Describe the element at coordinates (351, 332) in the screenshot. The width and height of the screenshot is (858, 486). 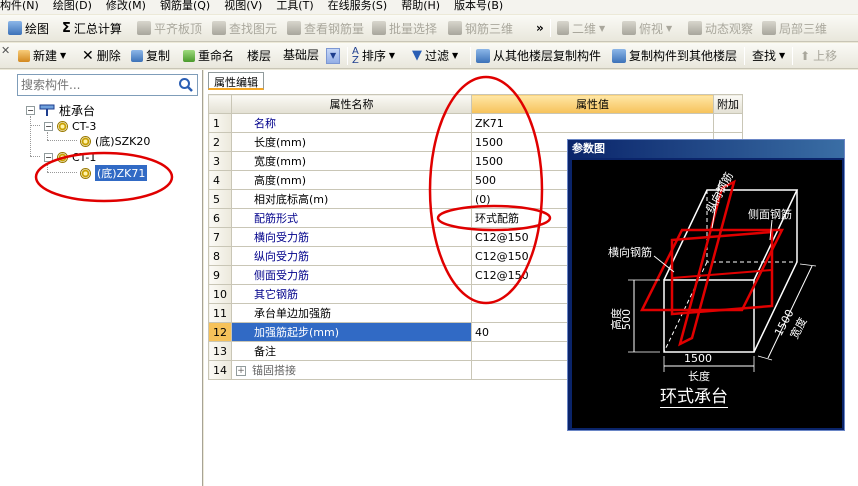
I see `property-name: 加强筋起步(mm)` at that location.